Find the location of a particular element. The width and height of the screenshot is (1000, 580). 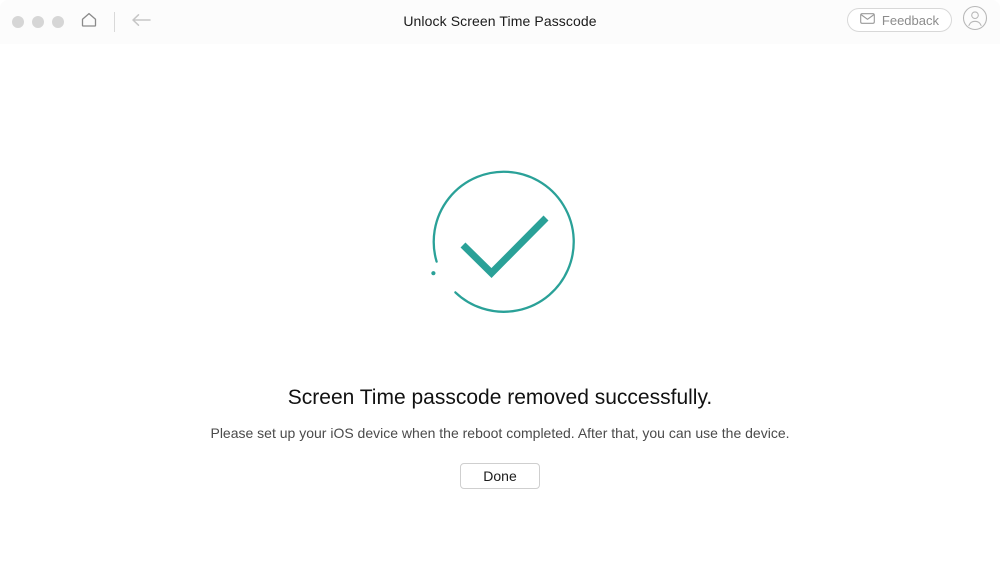

title-bar: Unlock Screen Time Passcode Feedback is located at coordinates (500, 22).